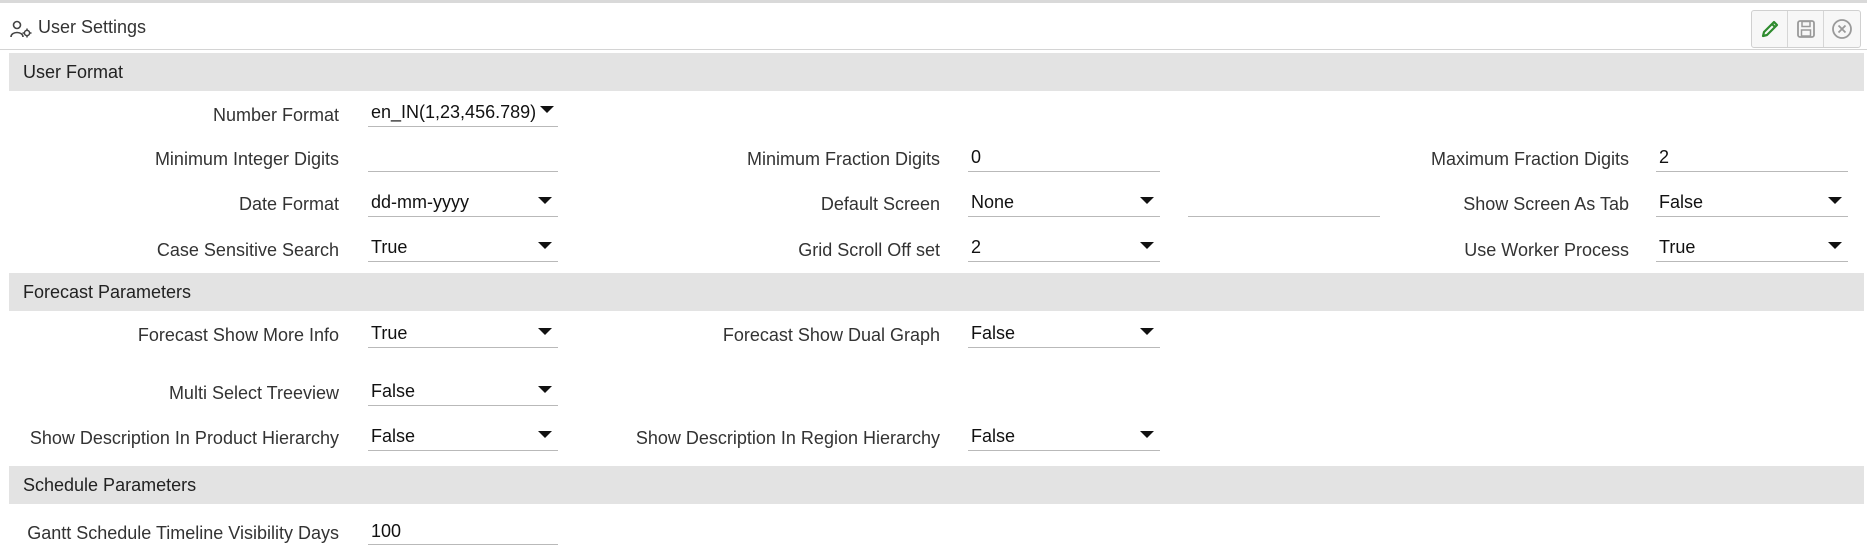  I want to click on use-worker-process-label: Use Worker Process, so click(1546, 250).